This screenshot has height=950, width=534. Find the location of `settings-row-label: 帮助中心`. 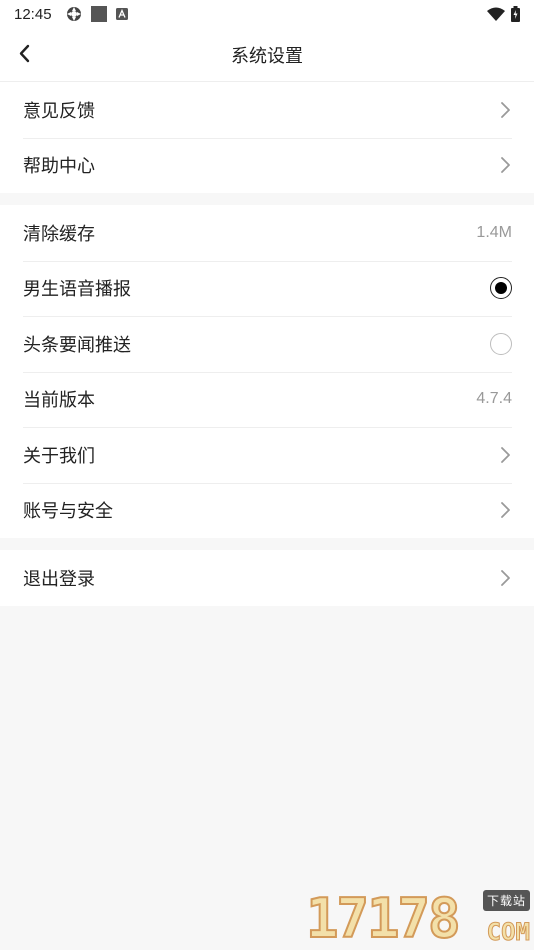

settings-row-label: 帮助中心 is located at coordinates (59, 167).